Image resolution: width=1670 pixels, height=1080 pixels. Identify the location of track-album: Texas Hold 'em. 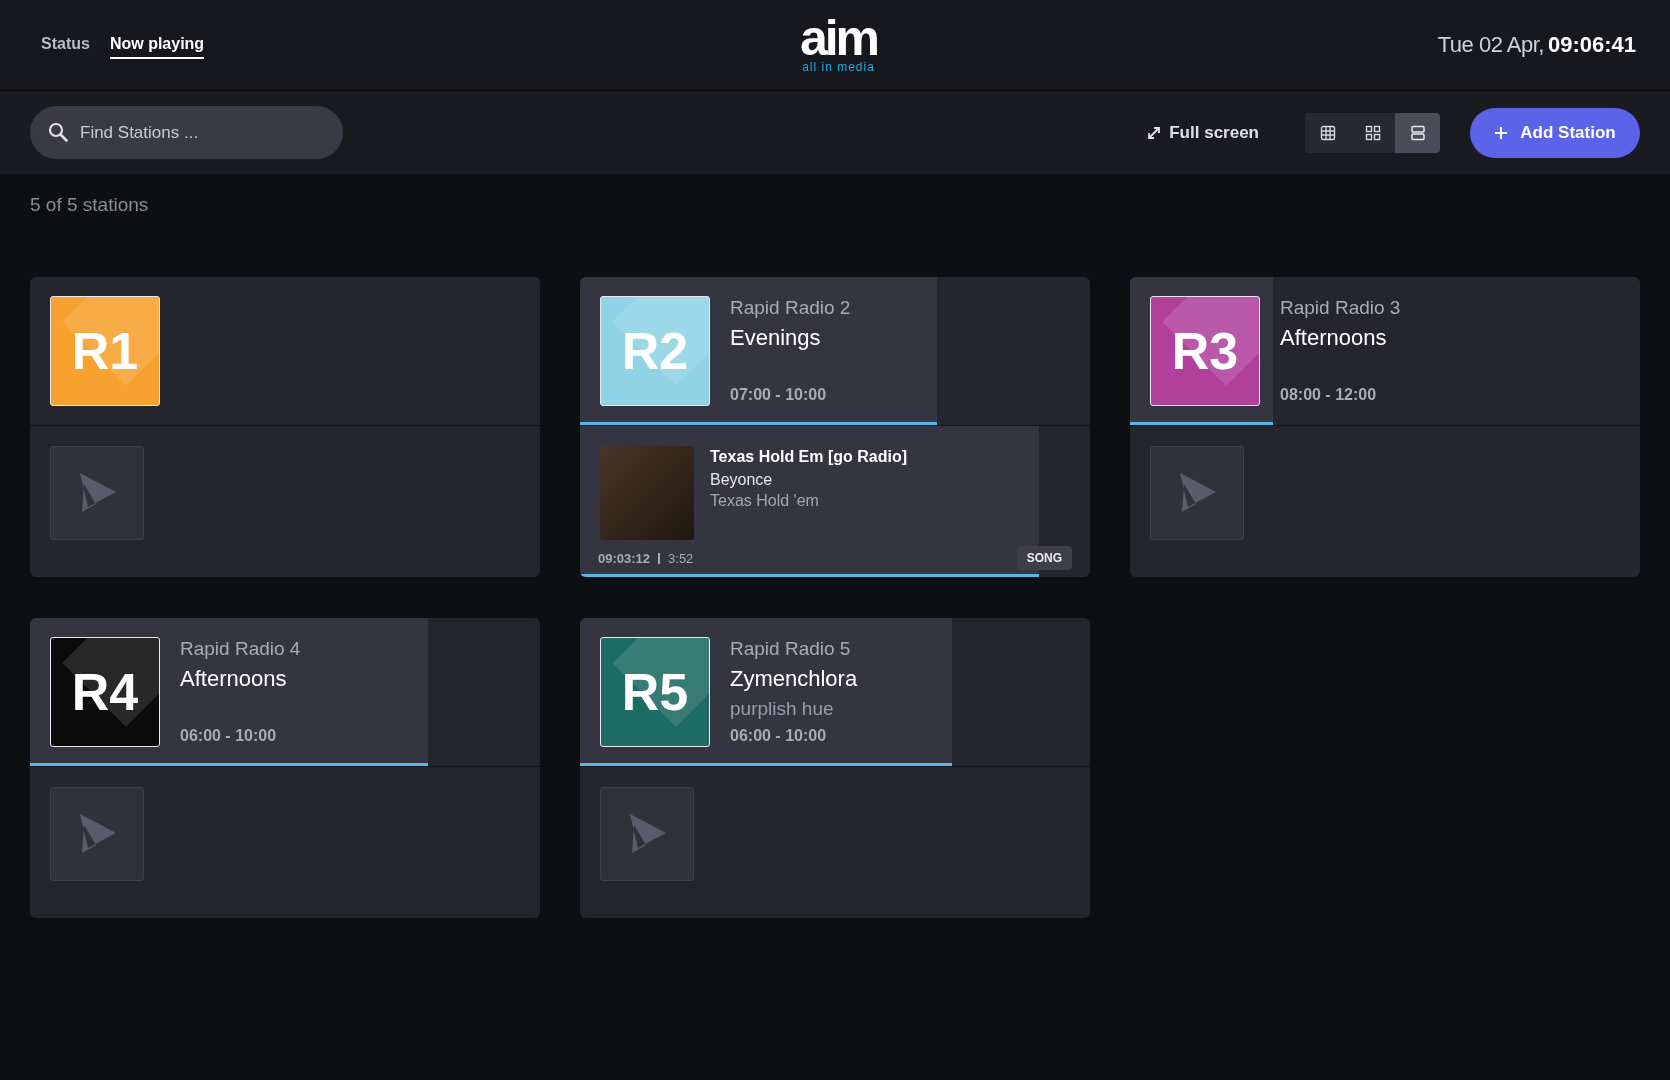
(765, 501).